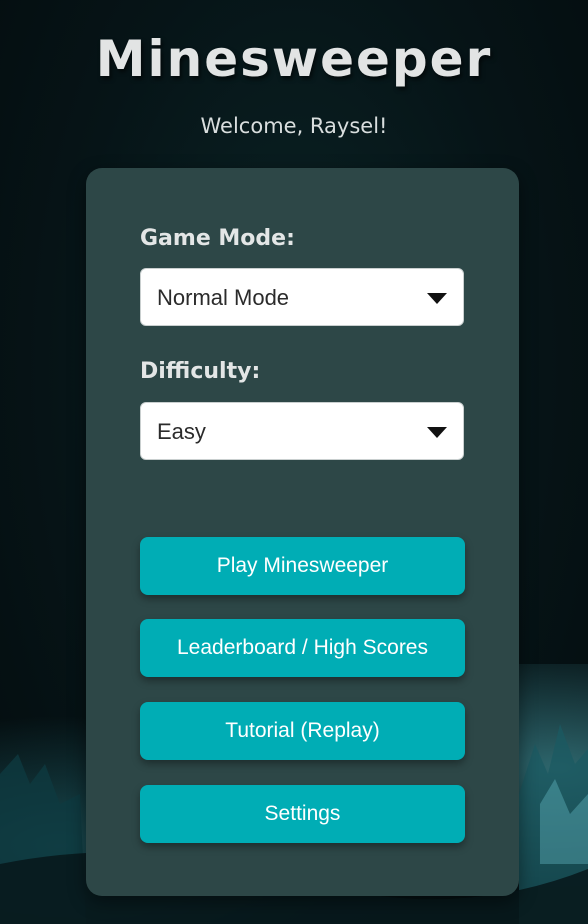  Describe the element at coordinates (302, 566) in the screenshot. I see `play-button: Play Minesweeper` at that location.